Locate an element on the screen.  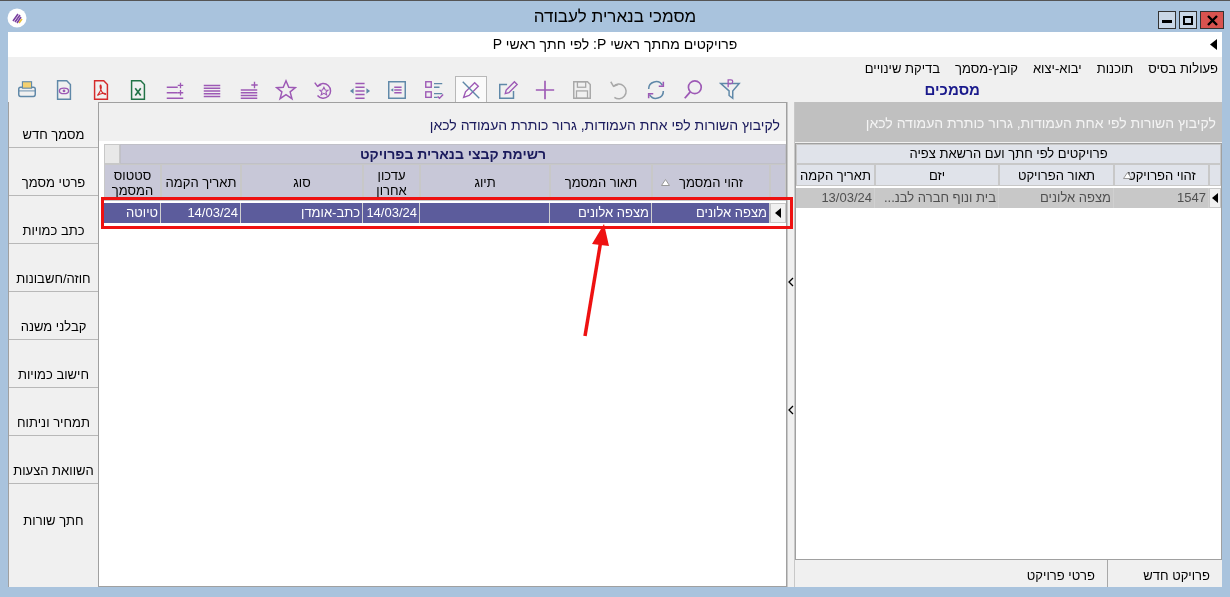
column-header: תיוג is located at coordinates (485, 182).